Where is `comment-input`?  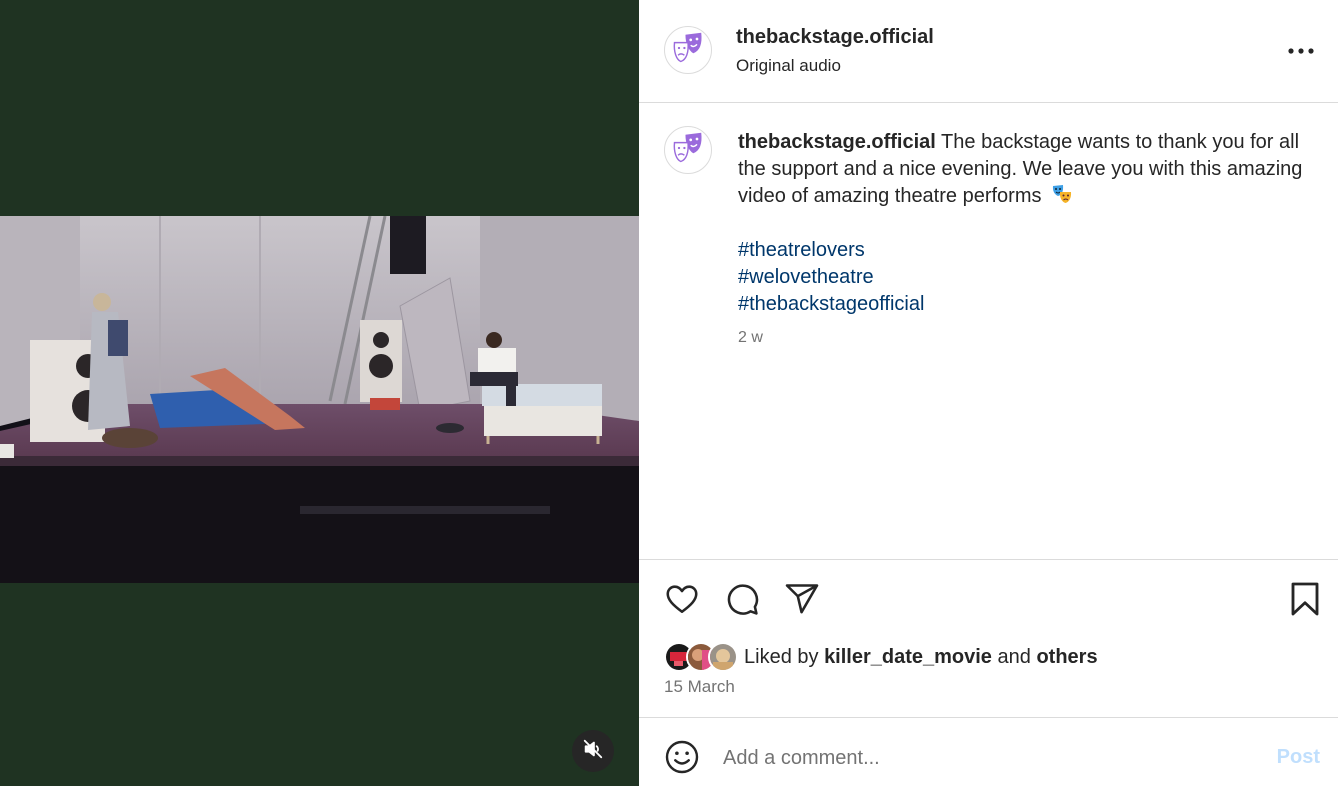 comment-input is located at coordinates (983, 758).